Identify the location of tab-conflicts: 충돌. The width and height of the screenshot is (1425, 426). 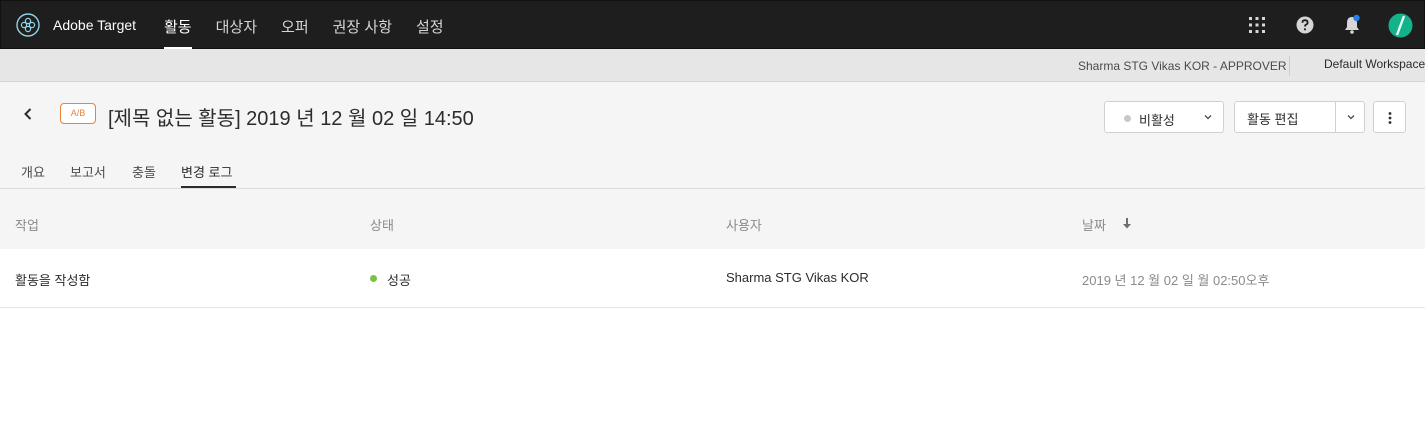
(144, 171).